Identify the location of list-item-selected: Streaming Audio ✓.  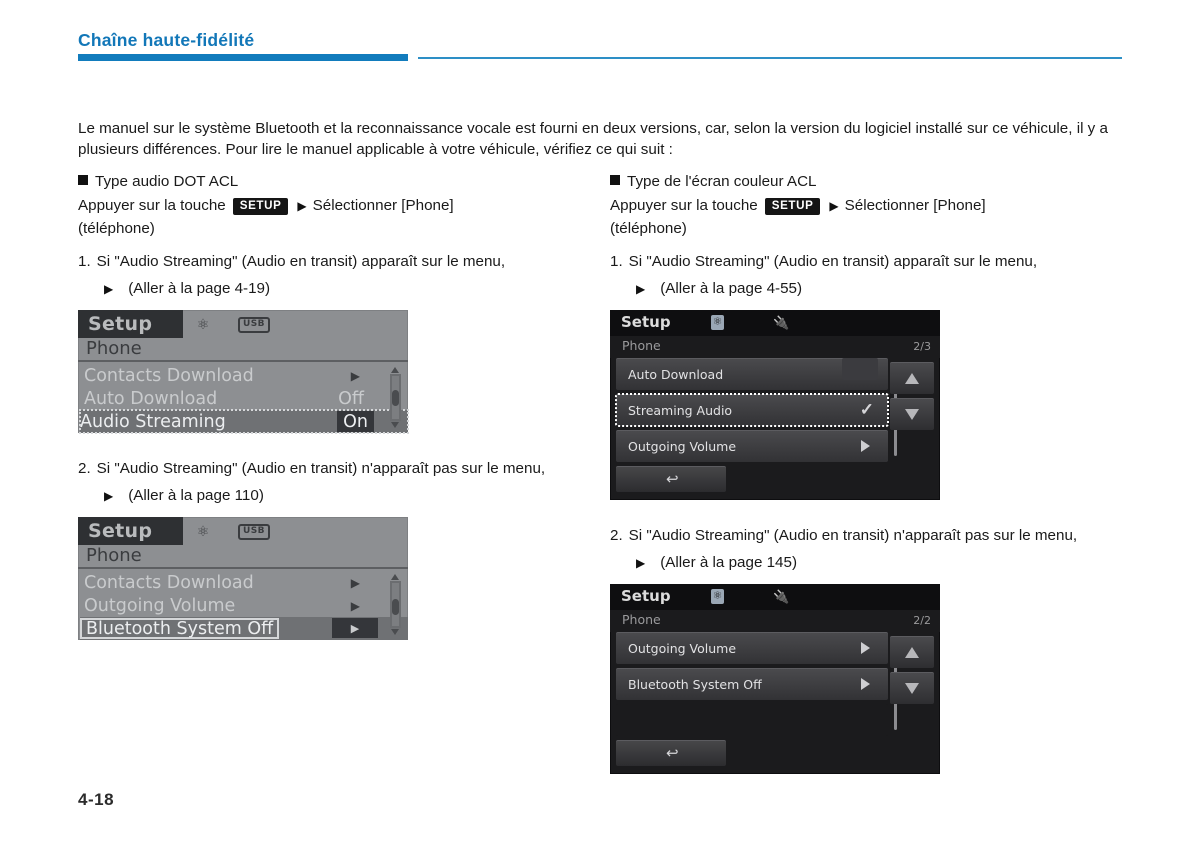
(752, 410).